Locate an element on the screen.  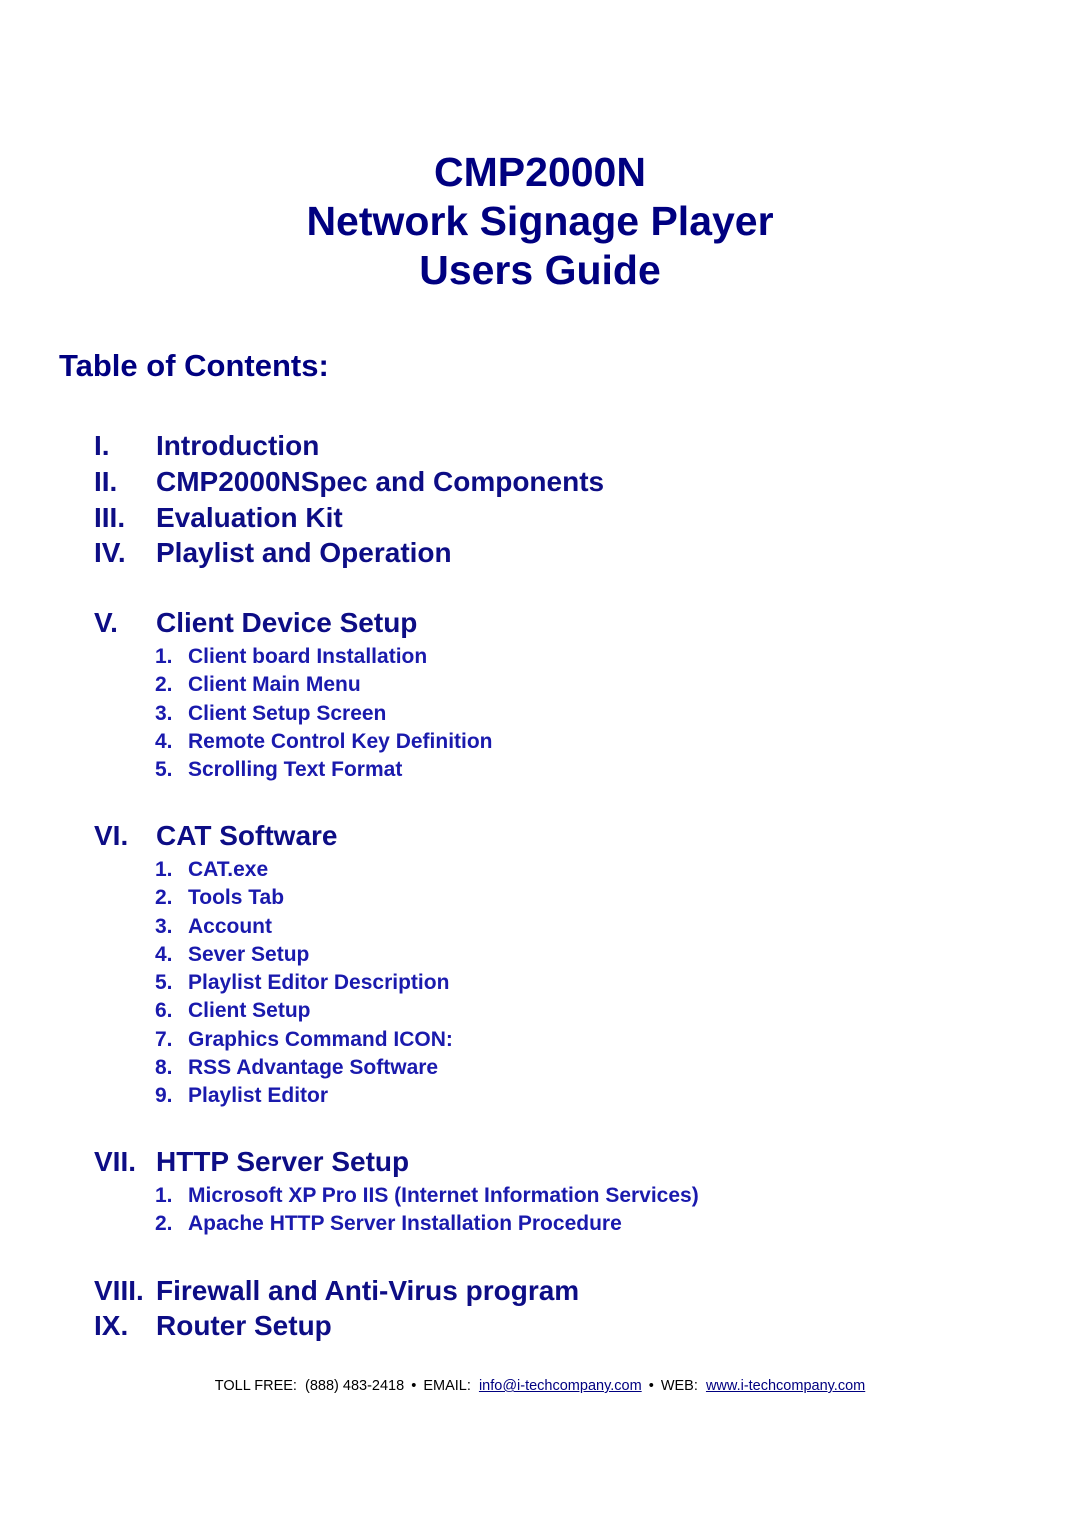
toc-section-label: Client Device Setup is located at coordinates (287, 623).